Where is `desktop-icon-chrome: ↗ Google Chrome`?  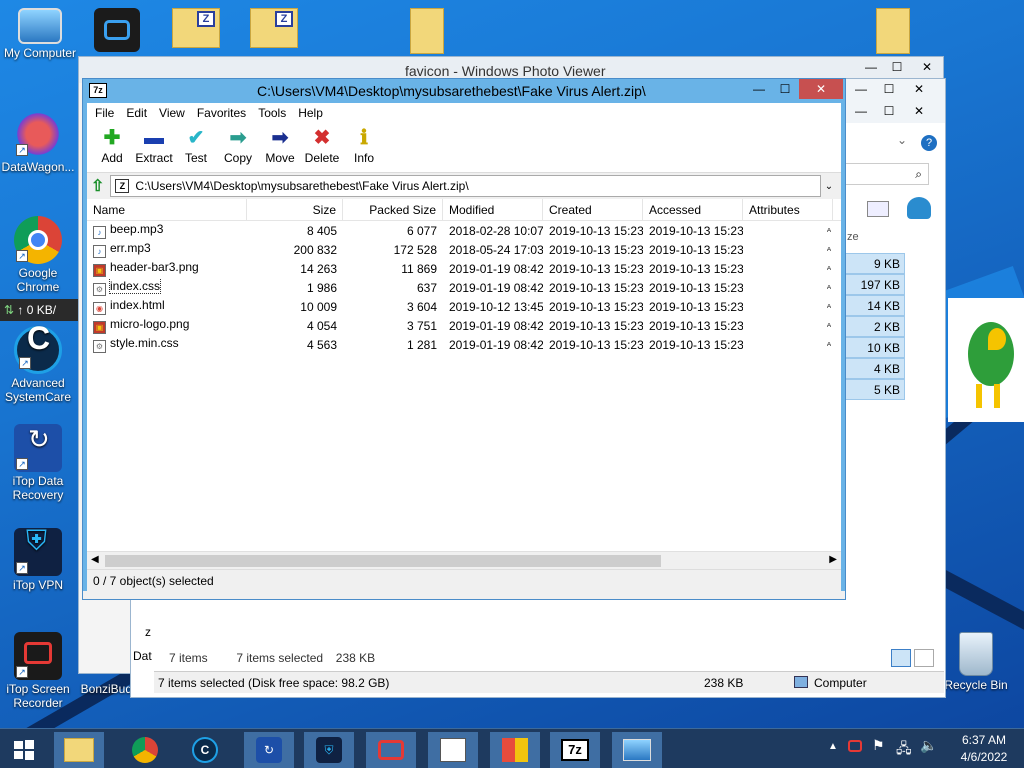 desktop-icon-chrome: ↗ Google Chrome is located at coordinates (38, 255).